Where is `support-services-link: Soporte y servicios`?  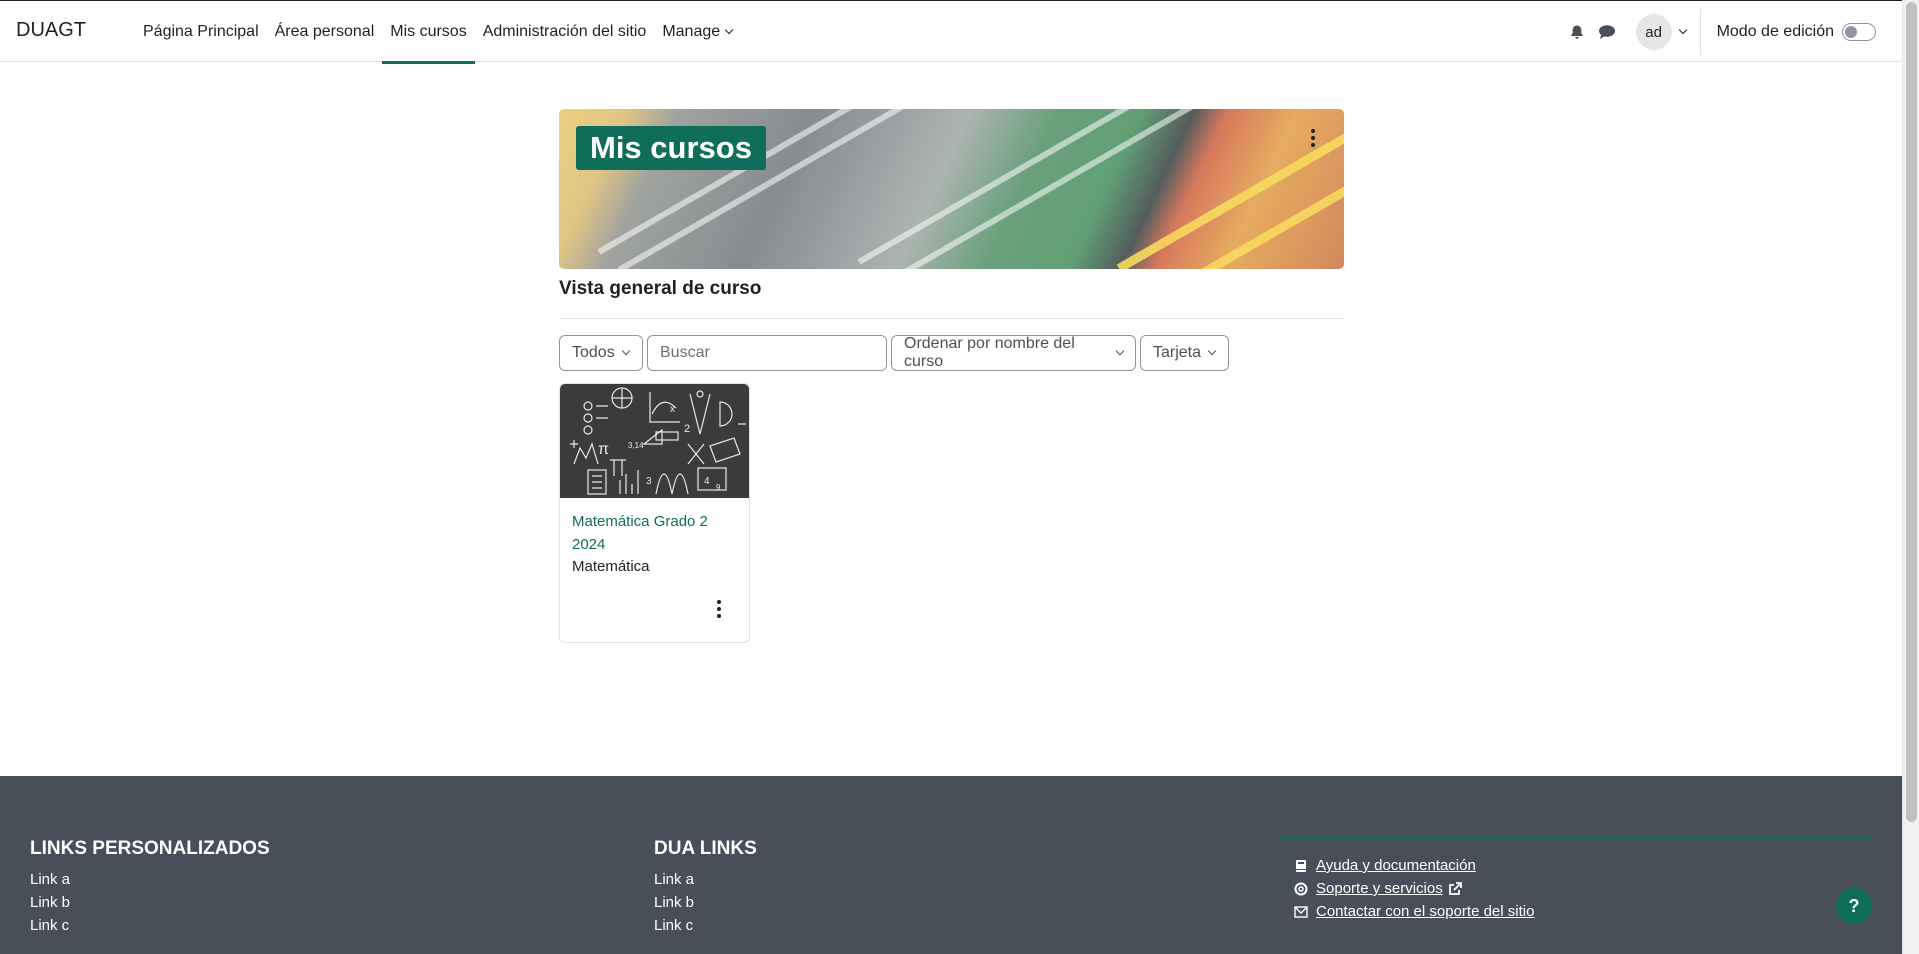
support-services-link: Soporte y servicios is located at coordinates (1583, 888).